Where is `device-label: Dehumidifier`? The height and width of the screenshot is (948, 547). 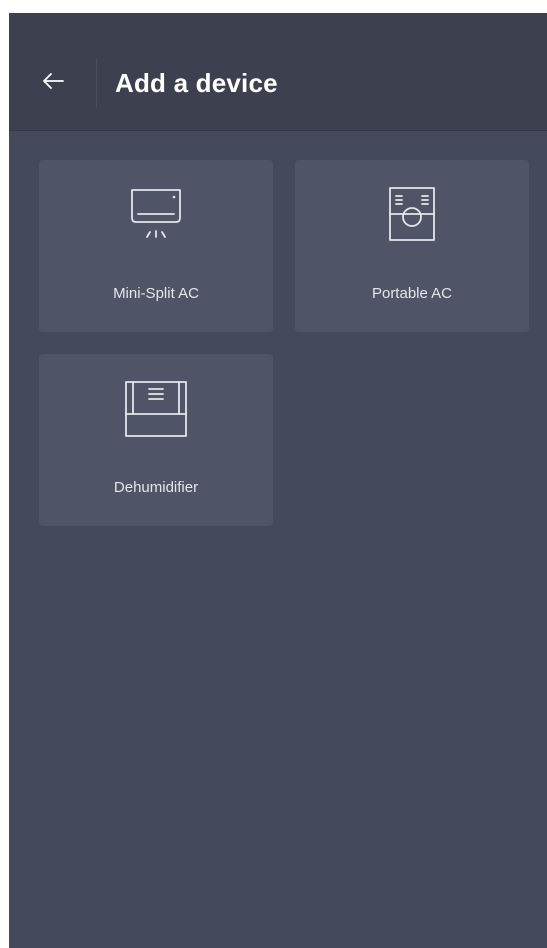 device-label: Dehumidifier is located at coordinates (156, 487).